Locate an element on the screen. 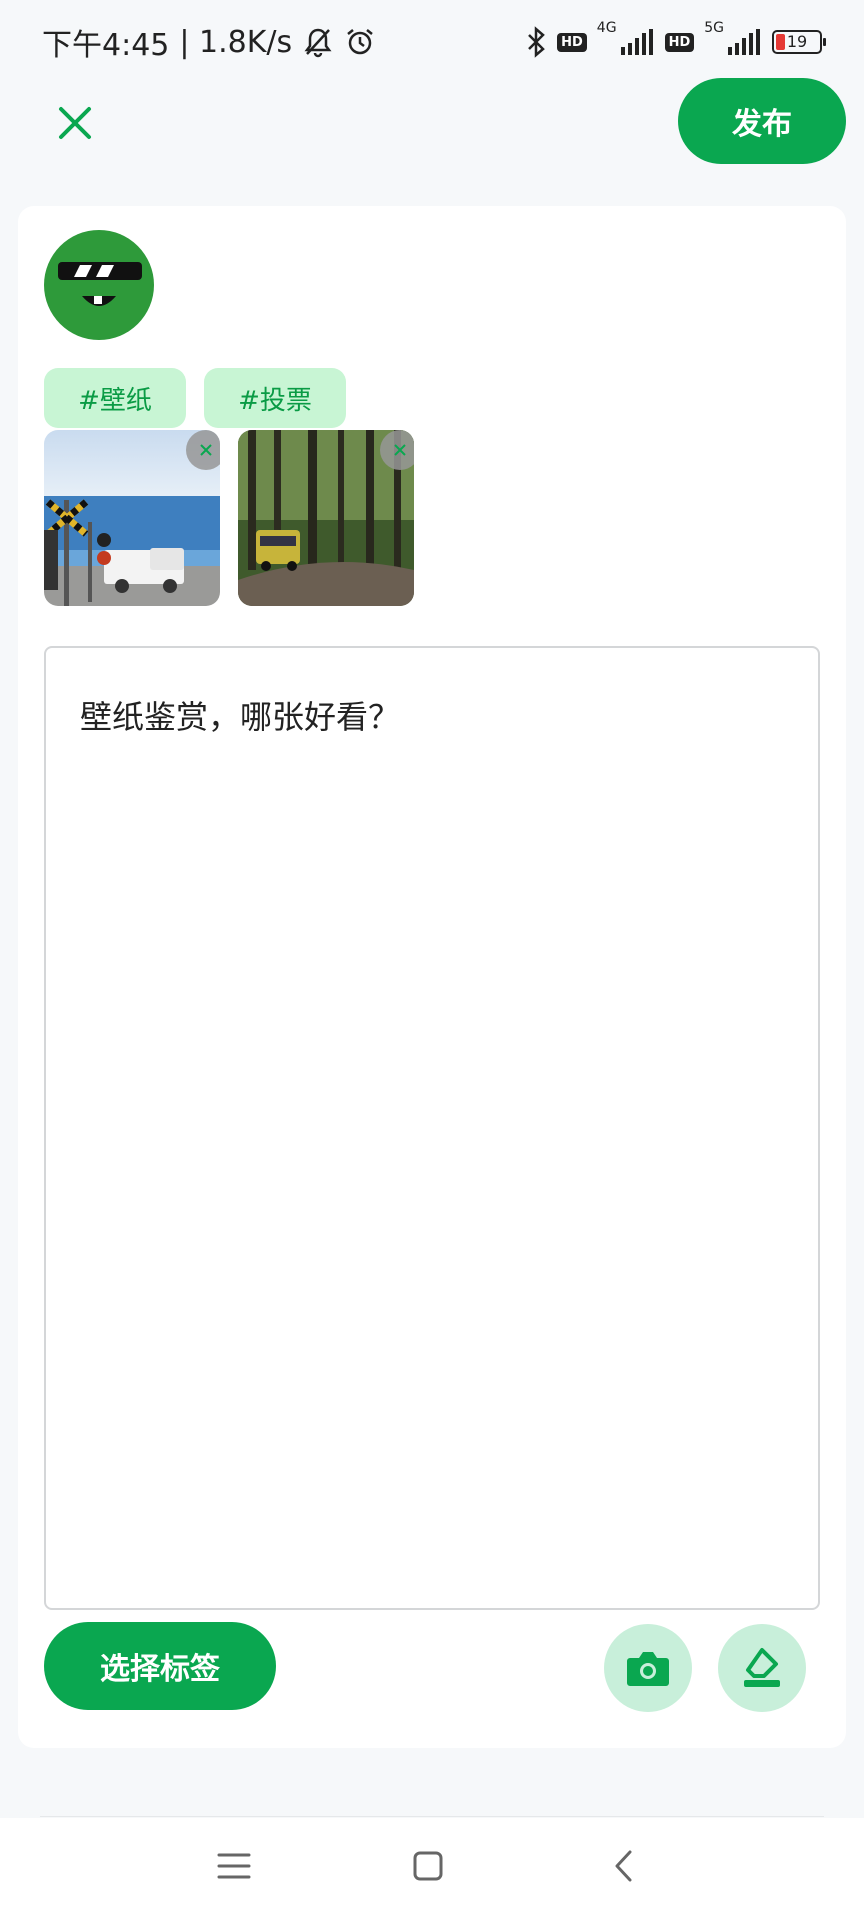 This screenshot has width=864, height=1920. sunglasses-face-icon is located at coordinates (100, 284).